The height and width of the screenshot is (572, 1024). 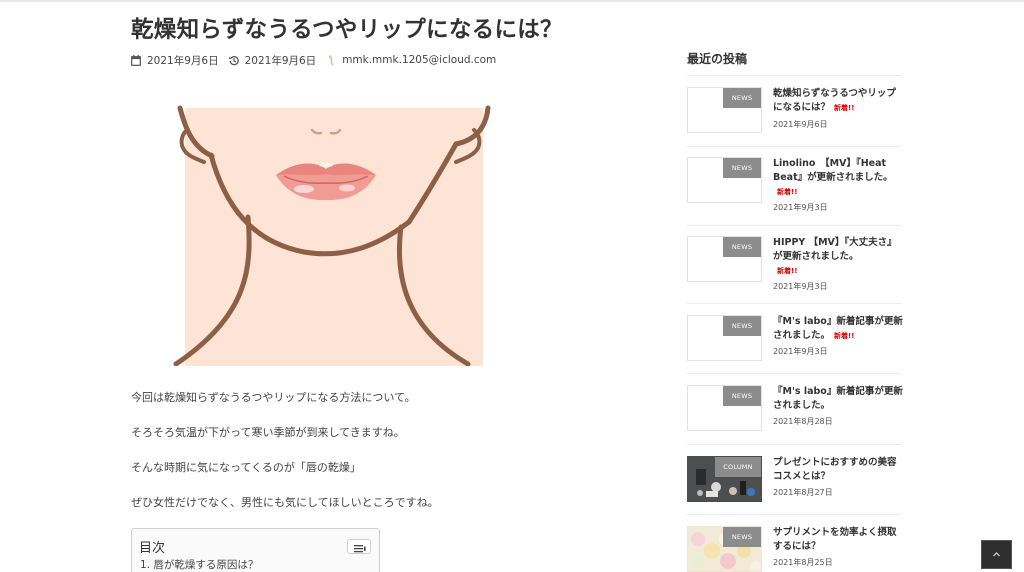 What do you see at coordinates (717, 59) in the screenshot?
I see `recent-posts-heading: 最近の投稿` at bounding box center [717, 59].